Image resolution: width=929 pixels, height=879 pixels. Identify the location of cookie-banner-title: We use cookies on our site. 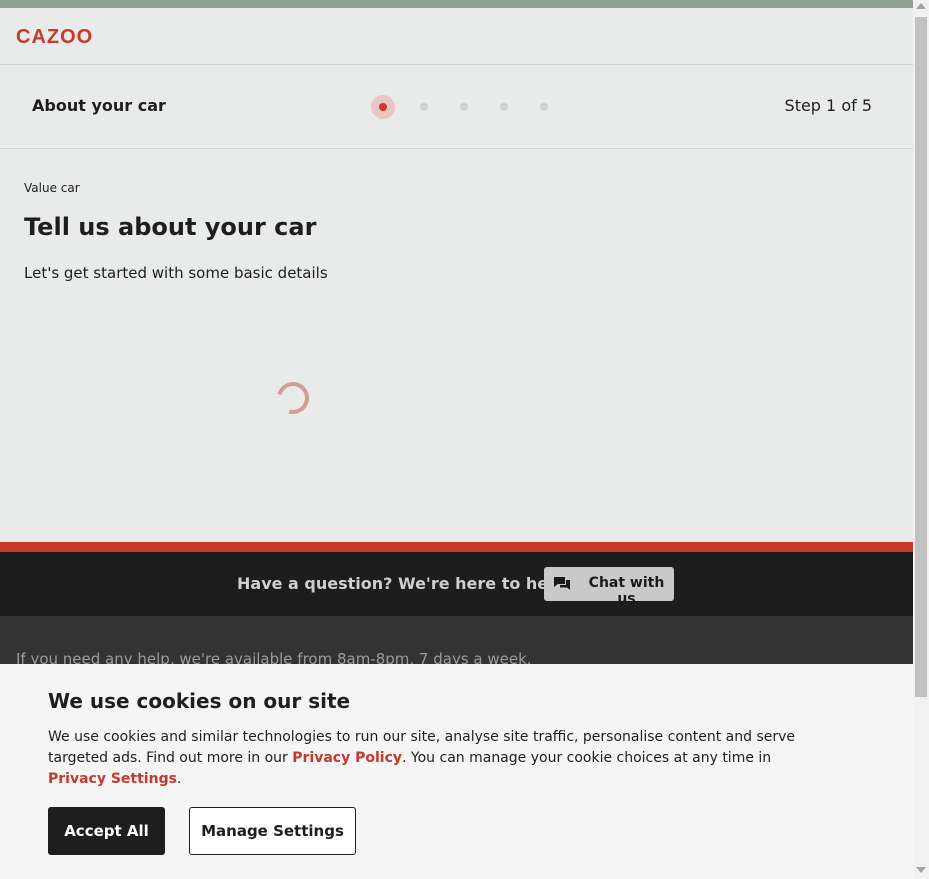
(199, 701).